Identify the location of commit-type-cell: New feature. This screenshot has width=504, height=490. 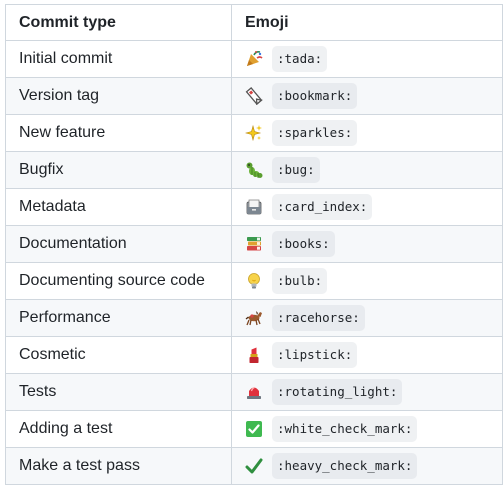
(118, 133).